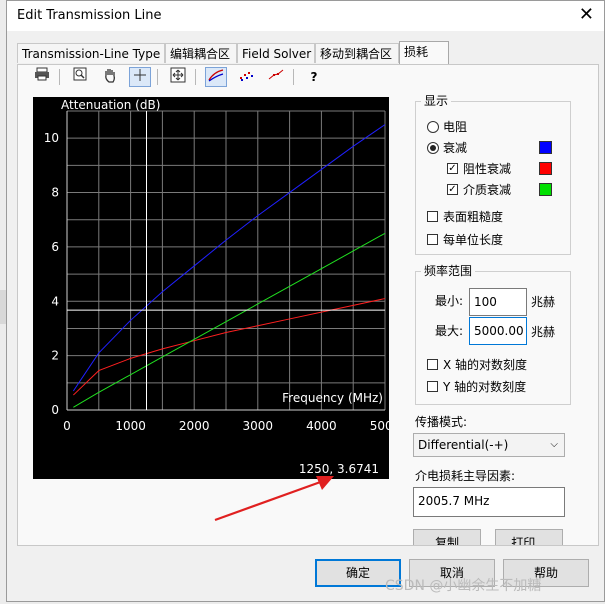  I want to click on watermark: CSDN @小幽余生不加糖, so click(463, 586).